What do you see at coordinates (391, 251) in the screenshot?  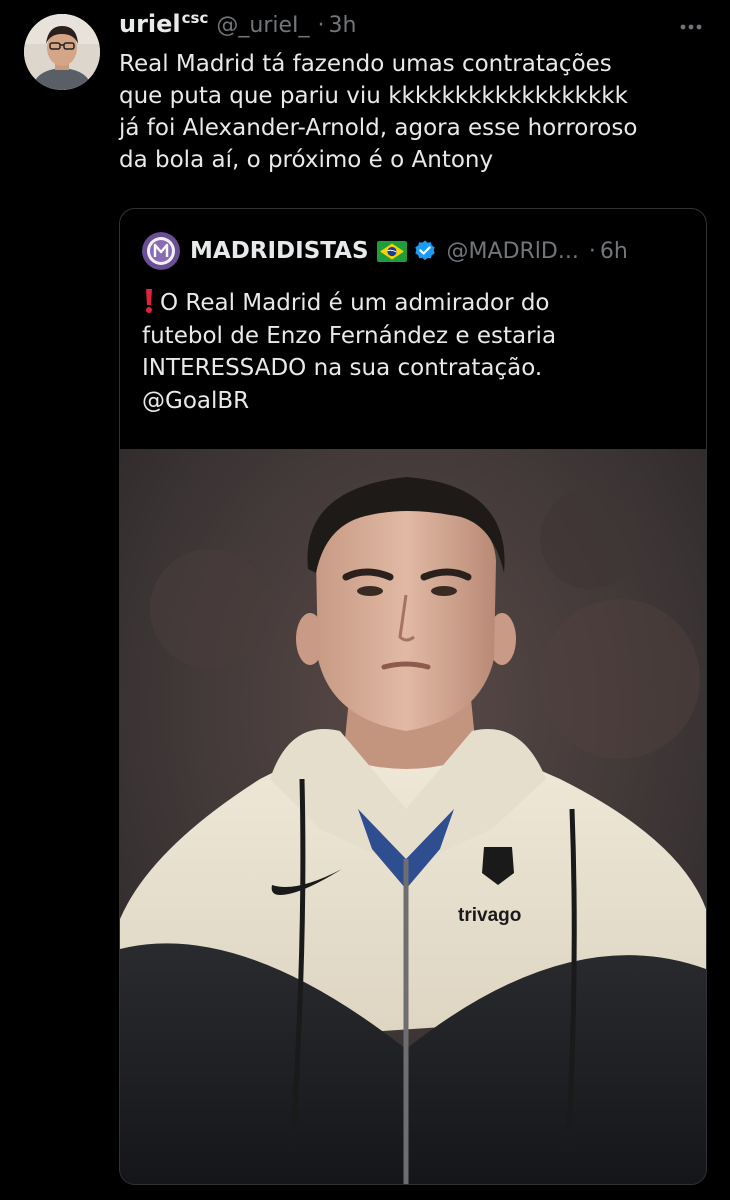 I see `brazil-flag-icon` at bounding box center [391, 251].